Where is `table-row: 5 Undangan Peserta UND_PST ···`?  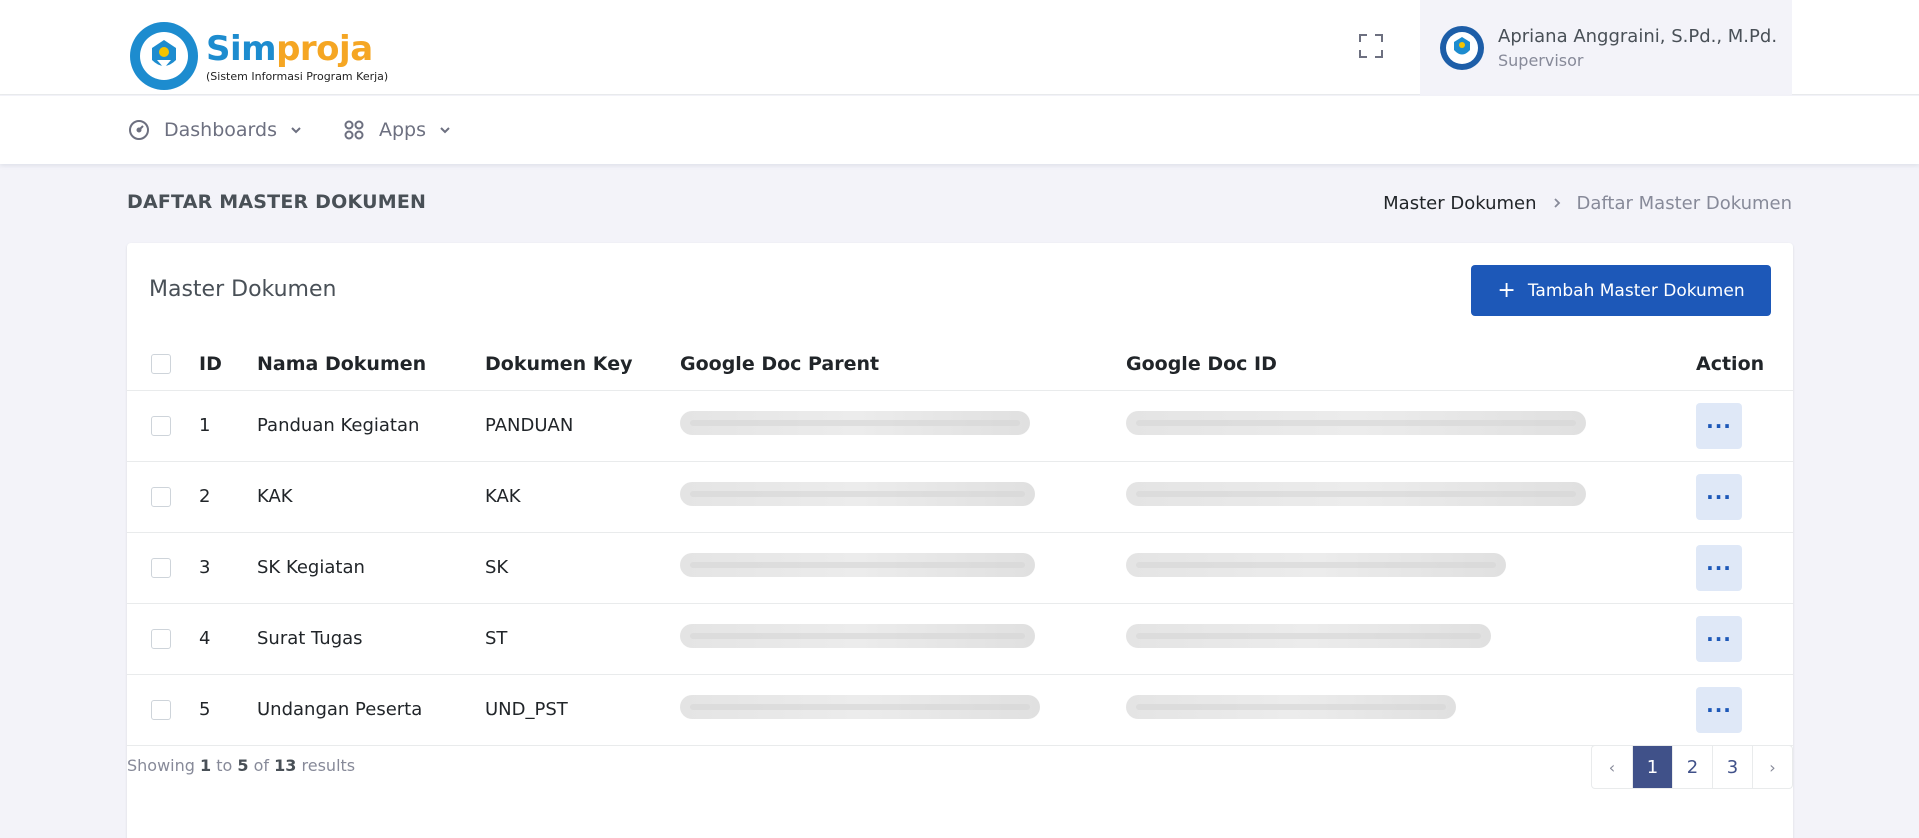
table-row: 5 Undangan Peserta UND_PST ··· is located at coordinates (960, 710).